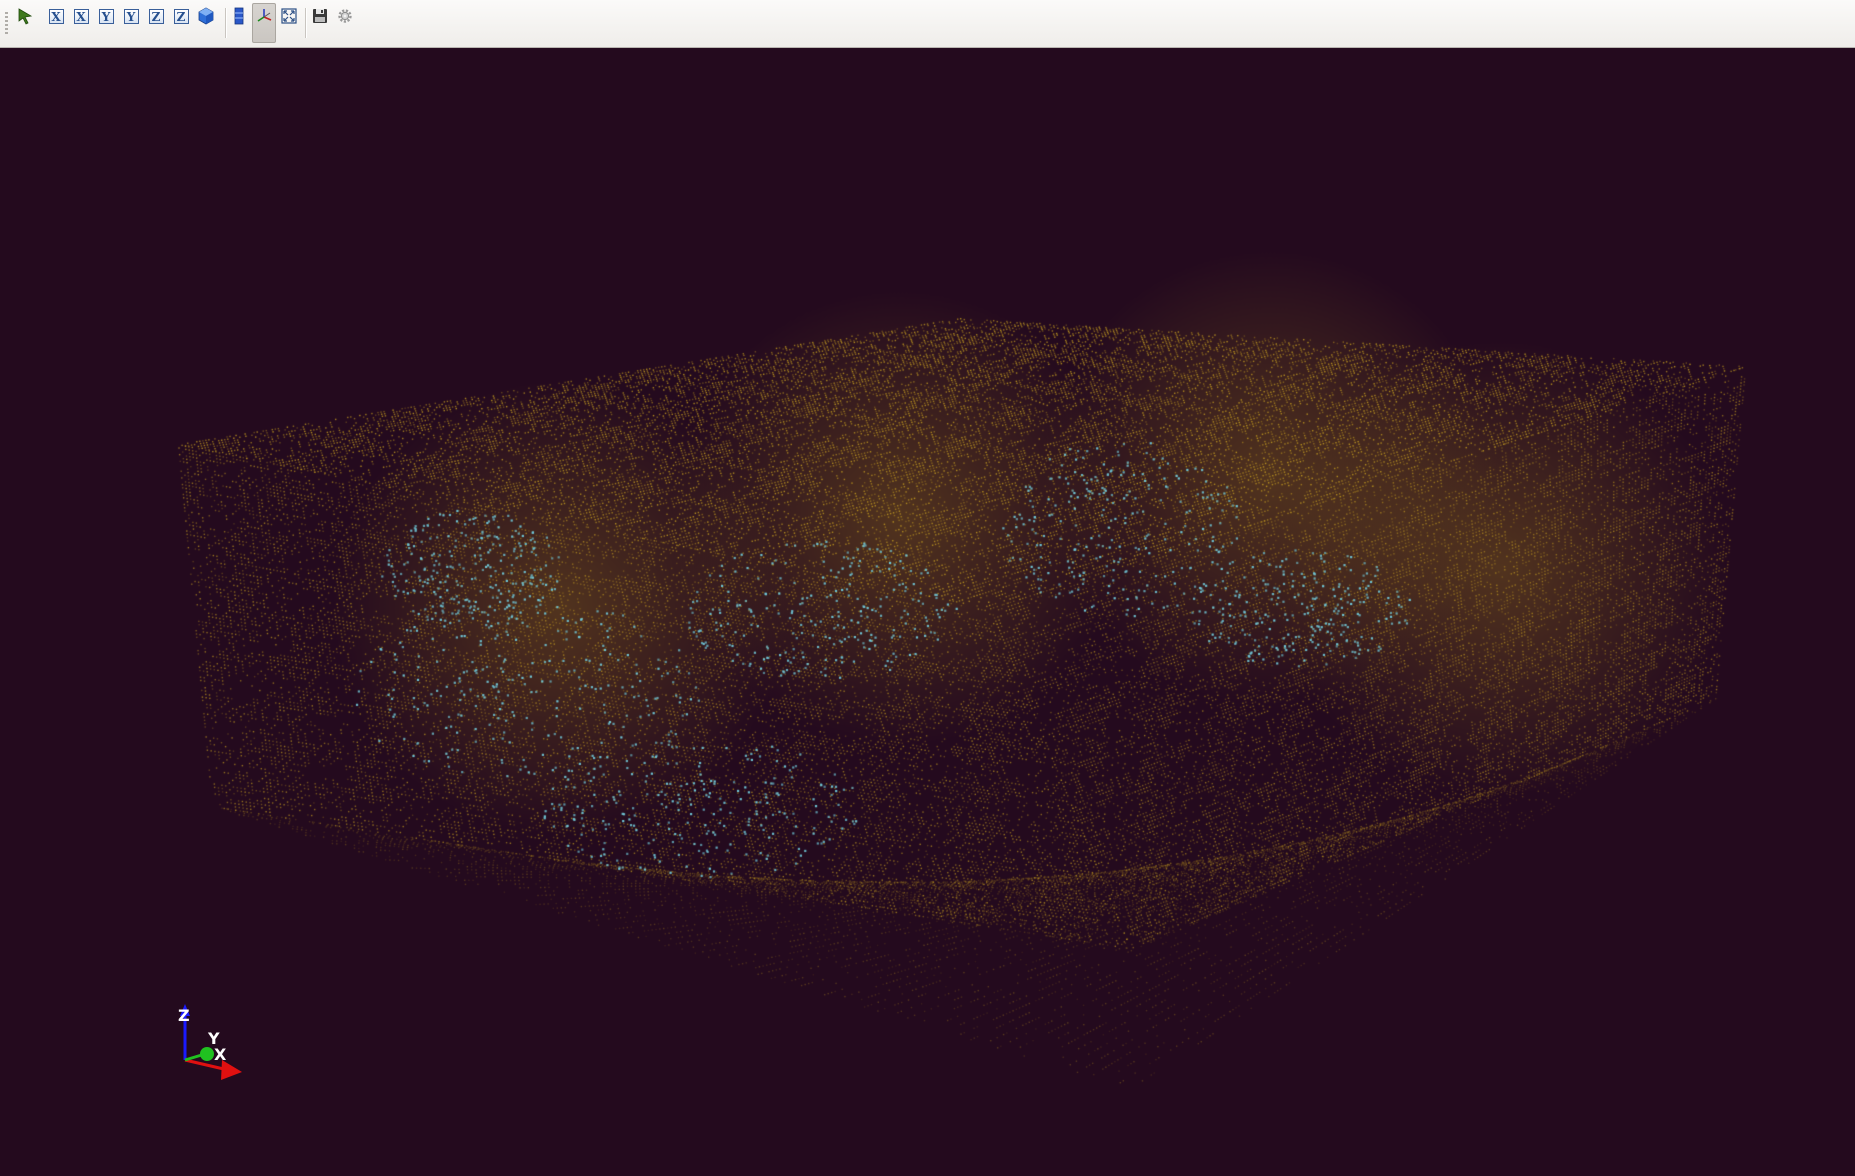 The image size is (1855, 1176). Describe the element at coordinates (264, 23) in the screenshot. I see `axes-toggle-button` at that location.